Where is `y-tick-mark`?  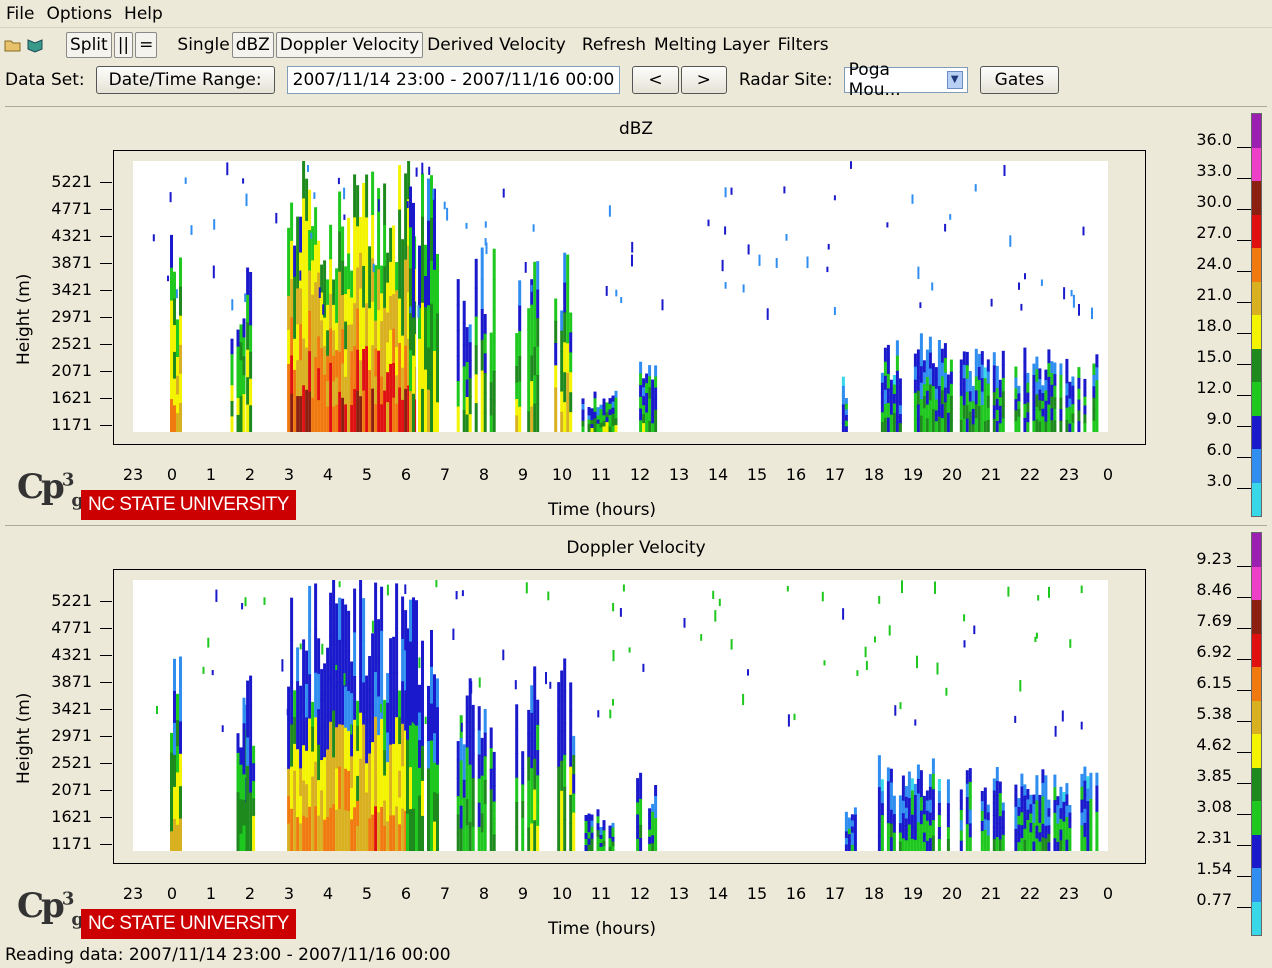 y-tick-mark is located at coordinates (106, 290).